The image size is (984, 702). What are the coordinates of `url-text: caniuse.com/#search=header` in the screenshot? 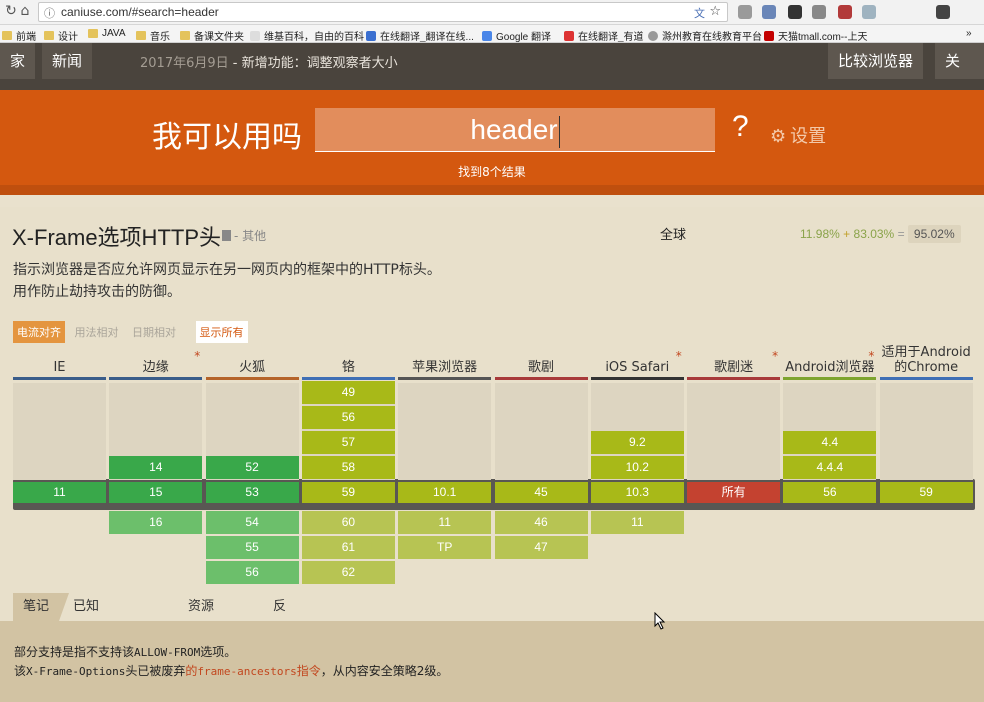 It's located at (140, 12).